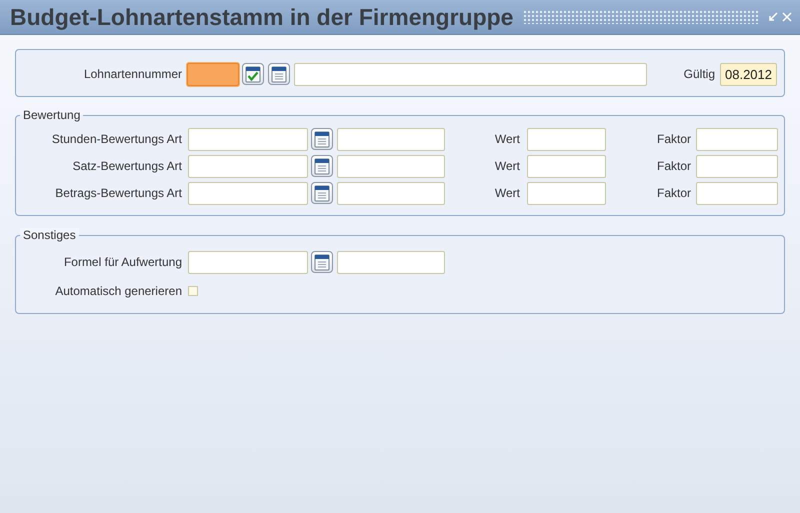 The image size is (800, 513). Describe the element at coordinates (118, 193) in the screenshot. I see `field-label: Betrags-Bewertungs Art` at that location.